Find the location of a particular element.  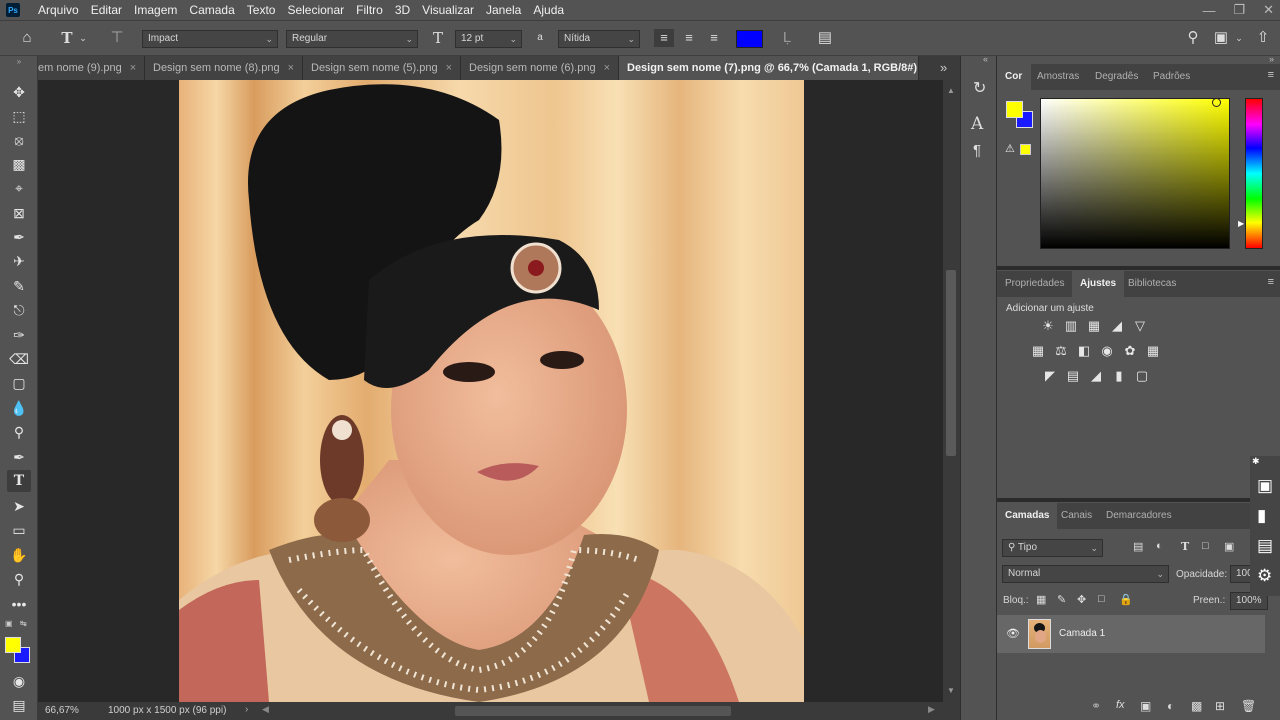

tab-propriedades: Propriedades is located at coordinates (1034, 284).